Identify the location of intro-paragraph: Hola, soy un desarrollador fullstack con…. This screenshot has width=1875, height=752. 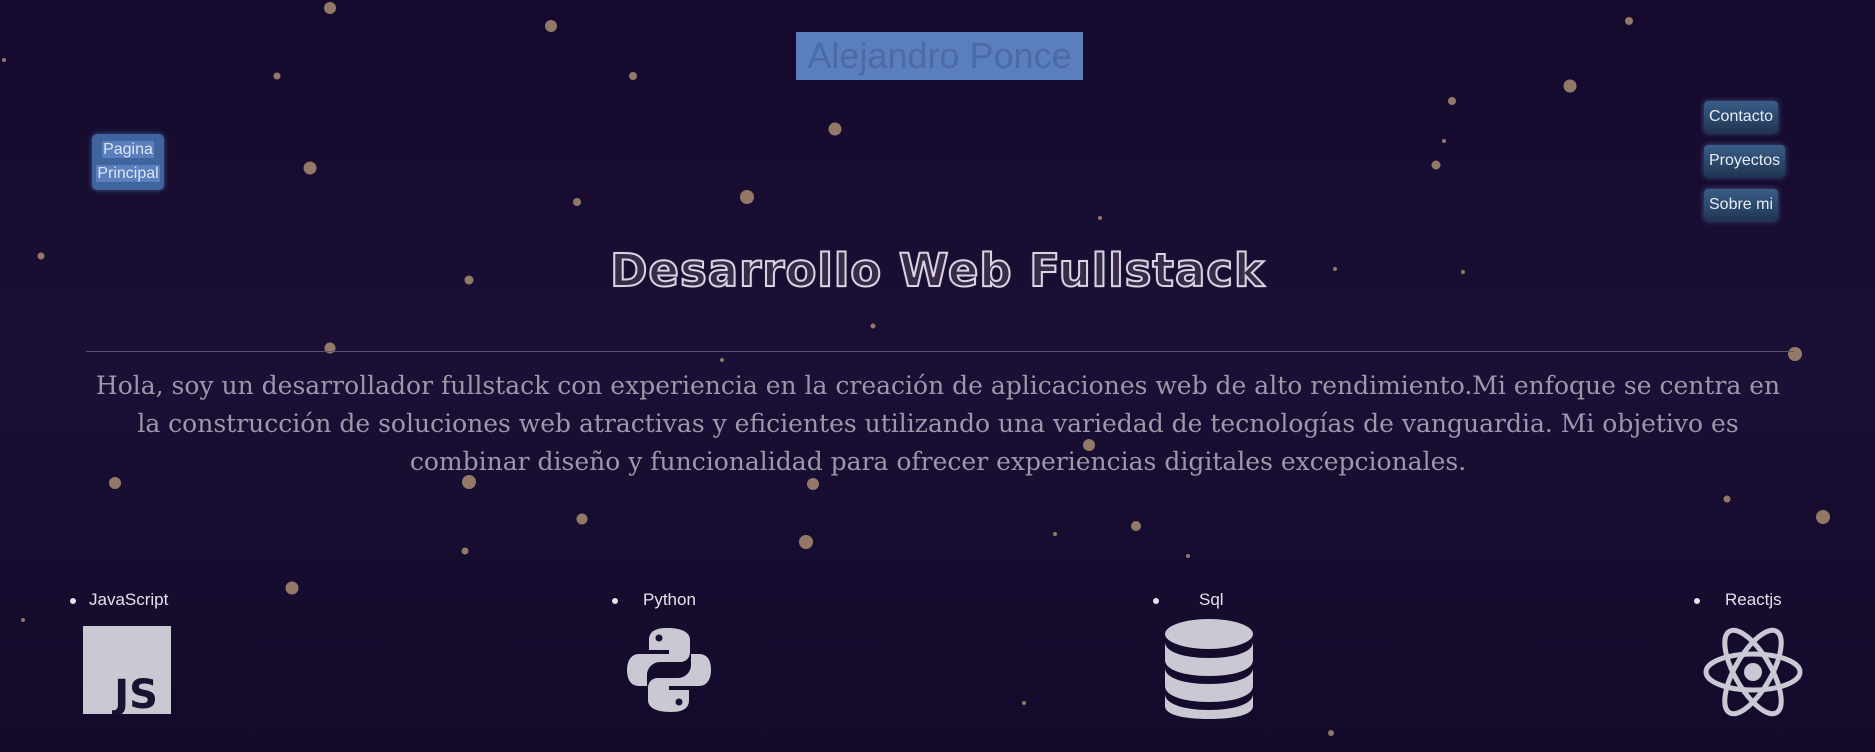
(938, 424).